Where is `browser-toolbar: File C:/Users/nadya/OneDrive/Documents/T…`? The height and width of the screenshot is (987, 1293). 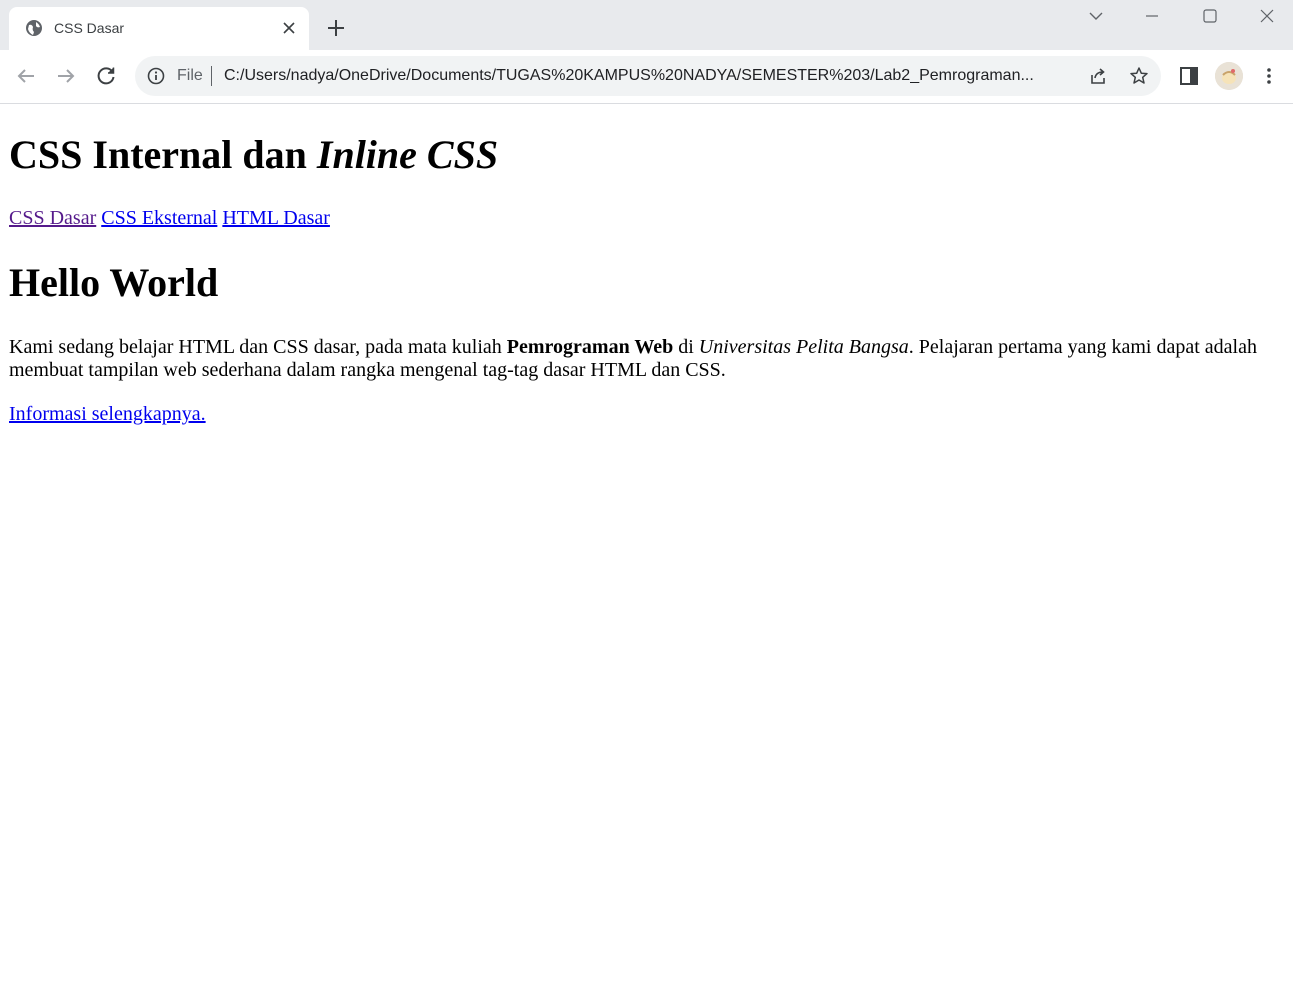 browser-toolbar: File C:/Users/nadya/OneDrive/Documents/T… is located at coordinates (646, 77).